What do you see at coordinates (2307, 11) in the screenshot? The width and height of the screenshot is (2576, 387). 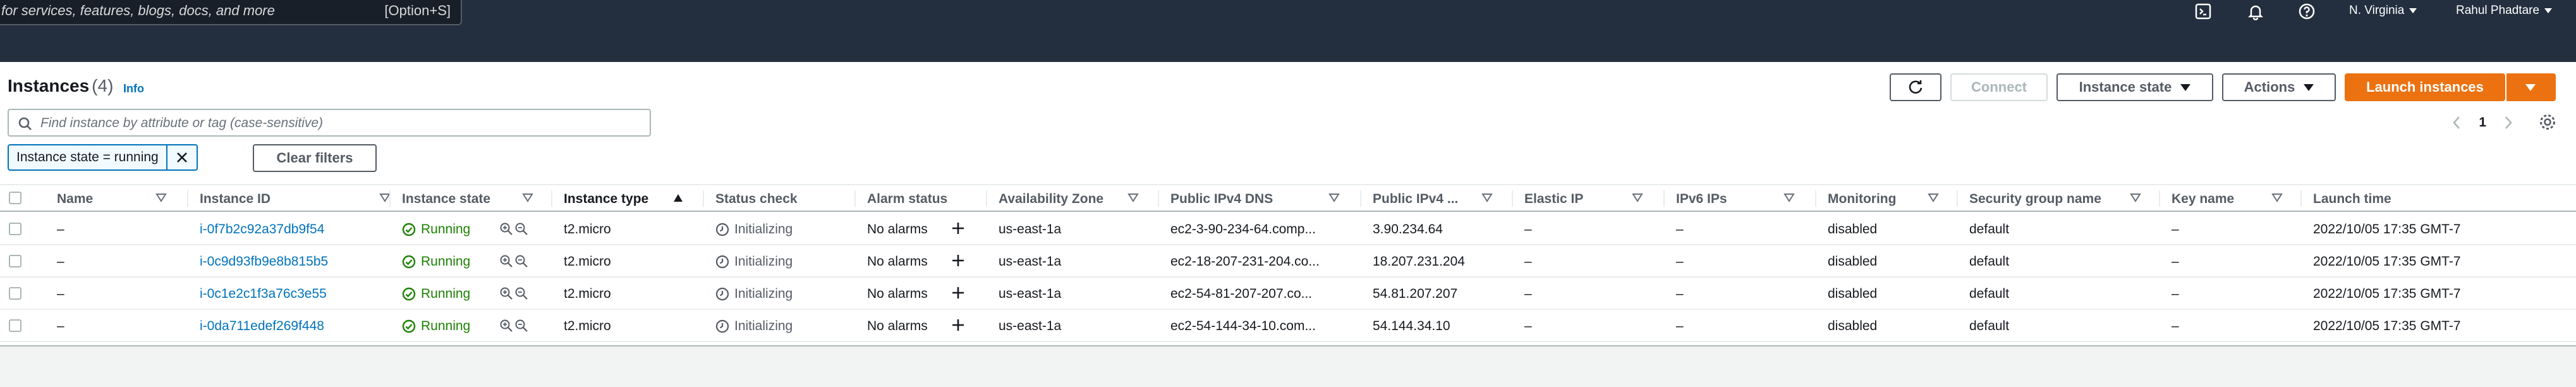 I see `help-icon` at bounding box center [2307, 11].